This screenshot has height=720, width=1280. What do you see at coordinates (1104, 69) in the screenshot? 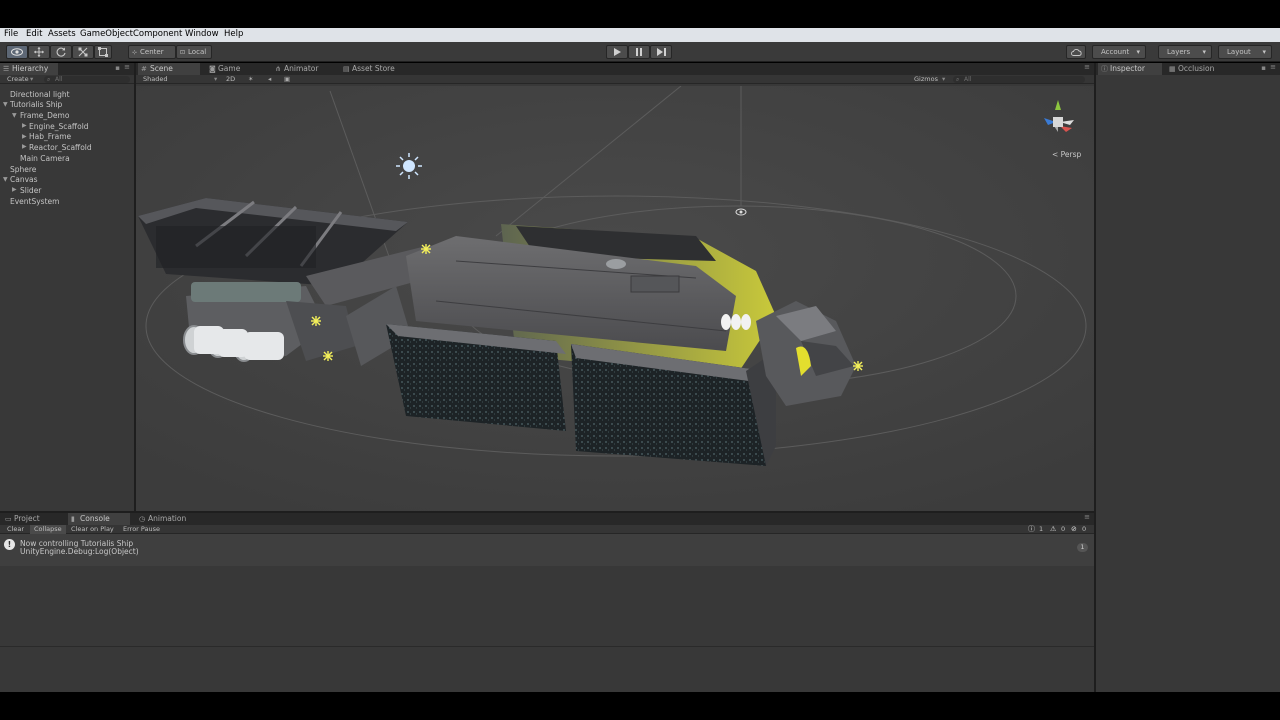
I see `info-icon: ⓘ` at bounding box center [1104, 69].